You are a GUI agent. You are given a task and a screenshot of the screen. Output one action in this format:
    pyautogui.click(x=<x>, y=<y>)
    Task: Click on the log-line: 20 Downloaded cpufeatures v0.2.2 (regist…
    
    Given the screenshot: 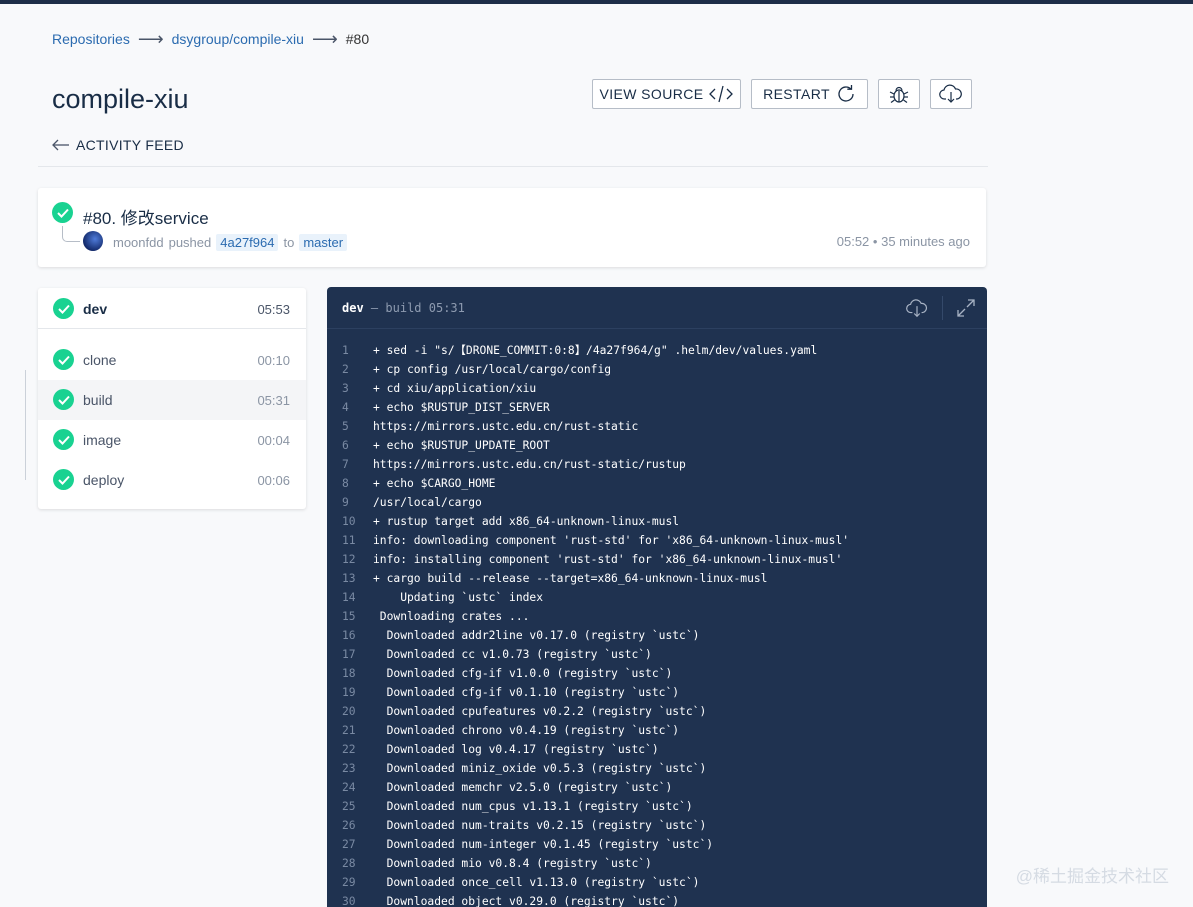 What is the action you would take?
    pyautogui.click(x=588, y=711)
    